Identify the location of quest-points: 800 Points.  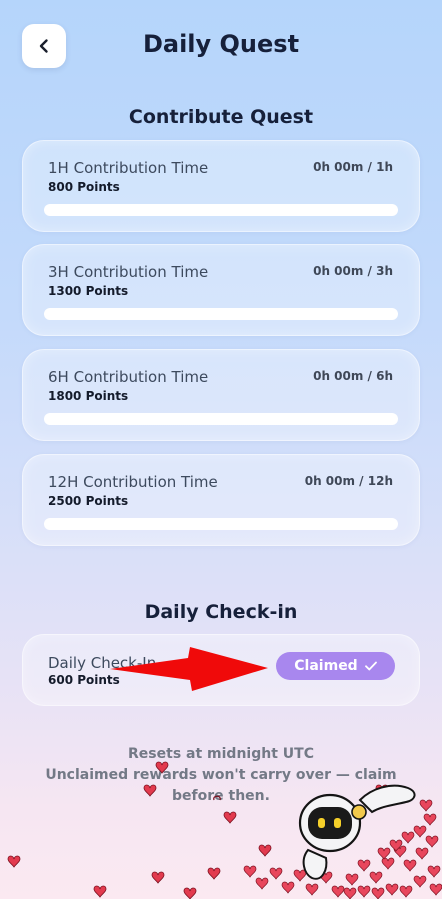
(84, 187).